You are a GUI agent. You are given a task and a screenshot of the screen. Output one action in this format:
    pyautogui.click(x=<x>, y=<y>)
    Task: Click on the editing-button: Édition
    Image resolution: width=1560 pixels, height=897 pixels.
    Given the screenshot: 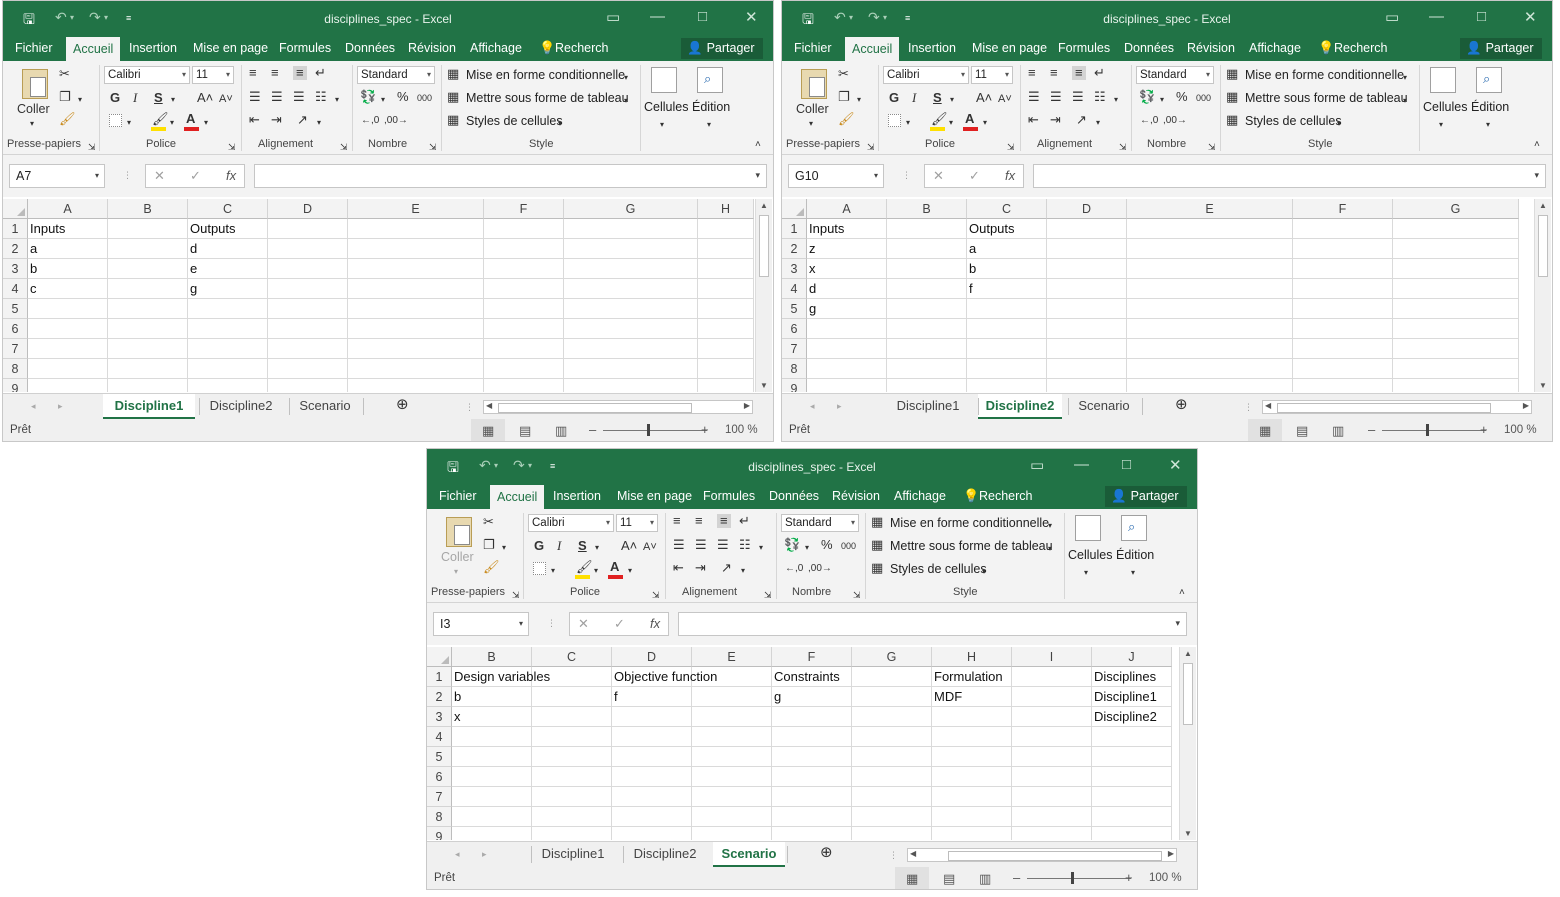 What is the action you would take?
    pyautogui.click(x=1135, y=555)
    